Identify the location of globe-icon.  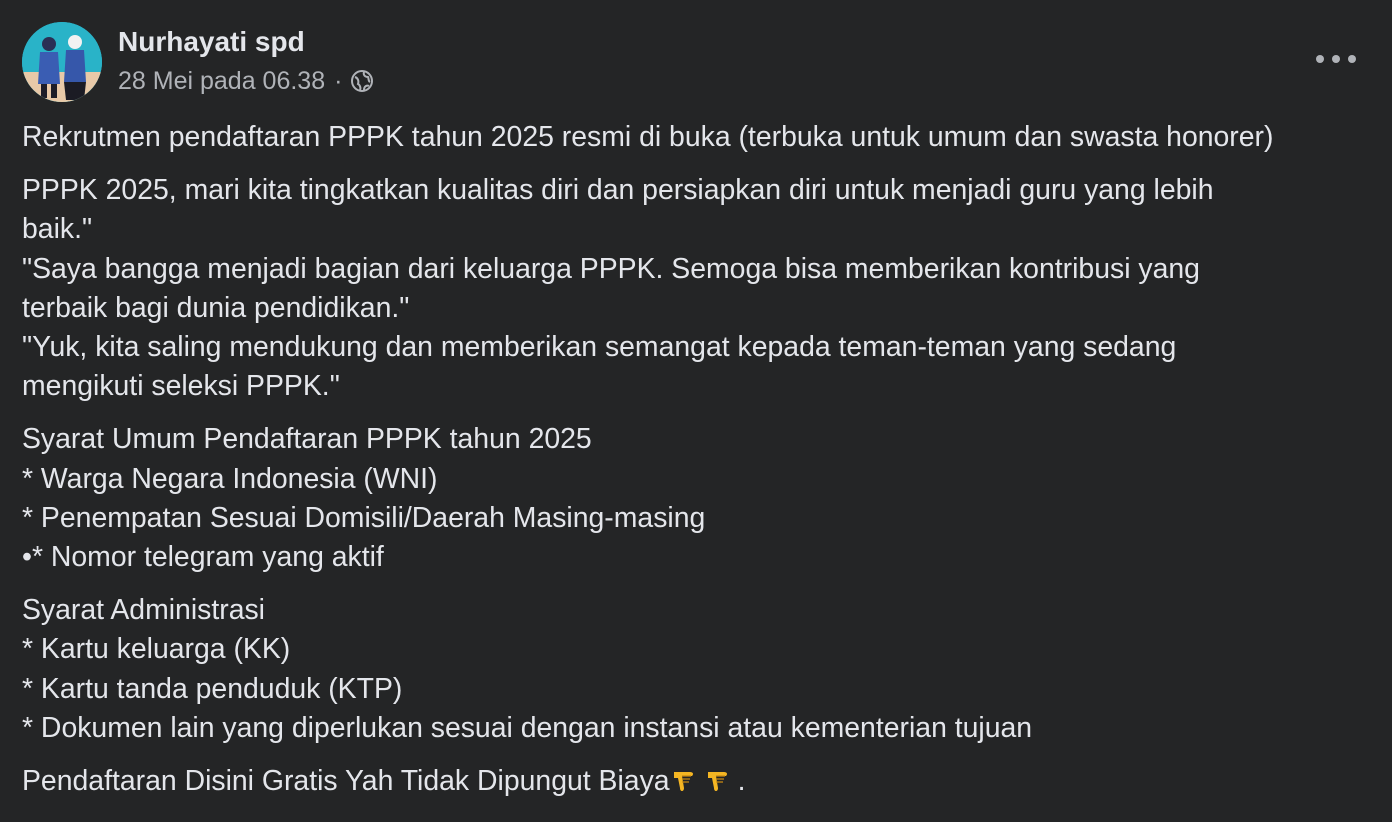
(362, 81).